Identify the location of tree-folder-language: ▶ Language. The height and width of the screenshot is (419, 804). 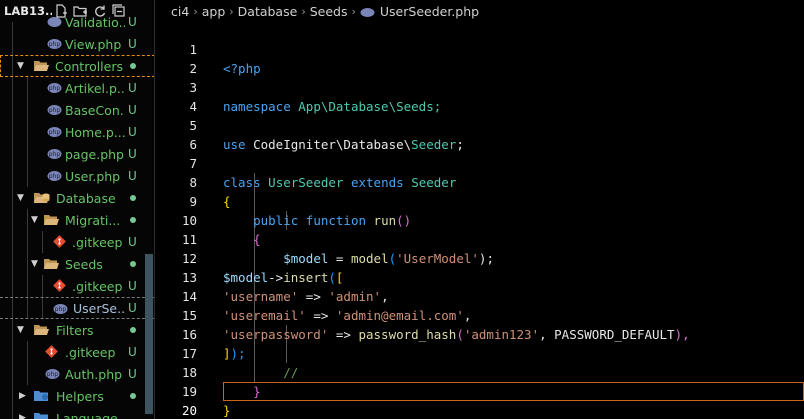
(77, 413).